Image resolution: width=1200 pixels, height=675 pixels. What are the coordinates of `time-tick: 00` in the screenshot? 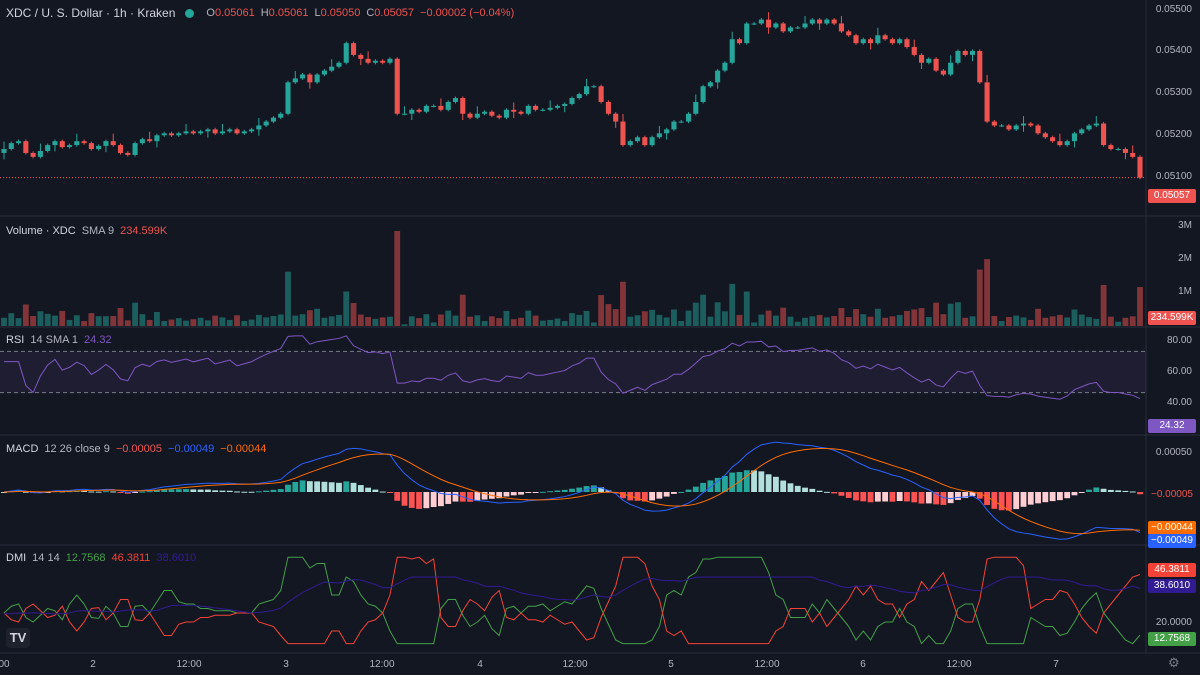 It's located at (5, 664).